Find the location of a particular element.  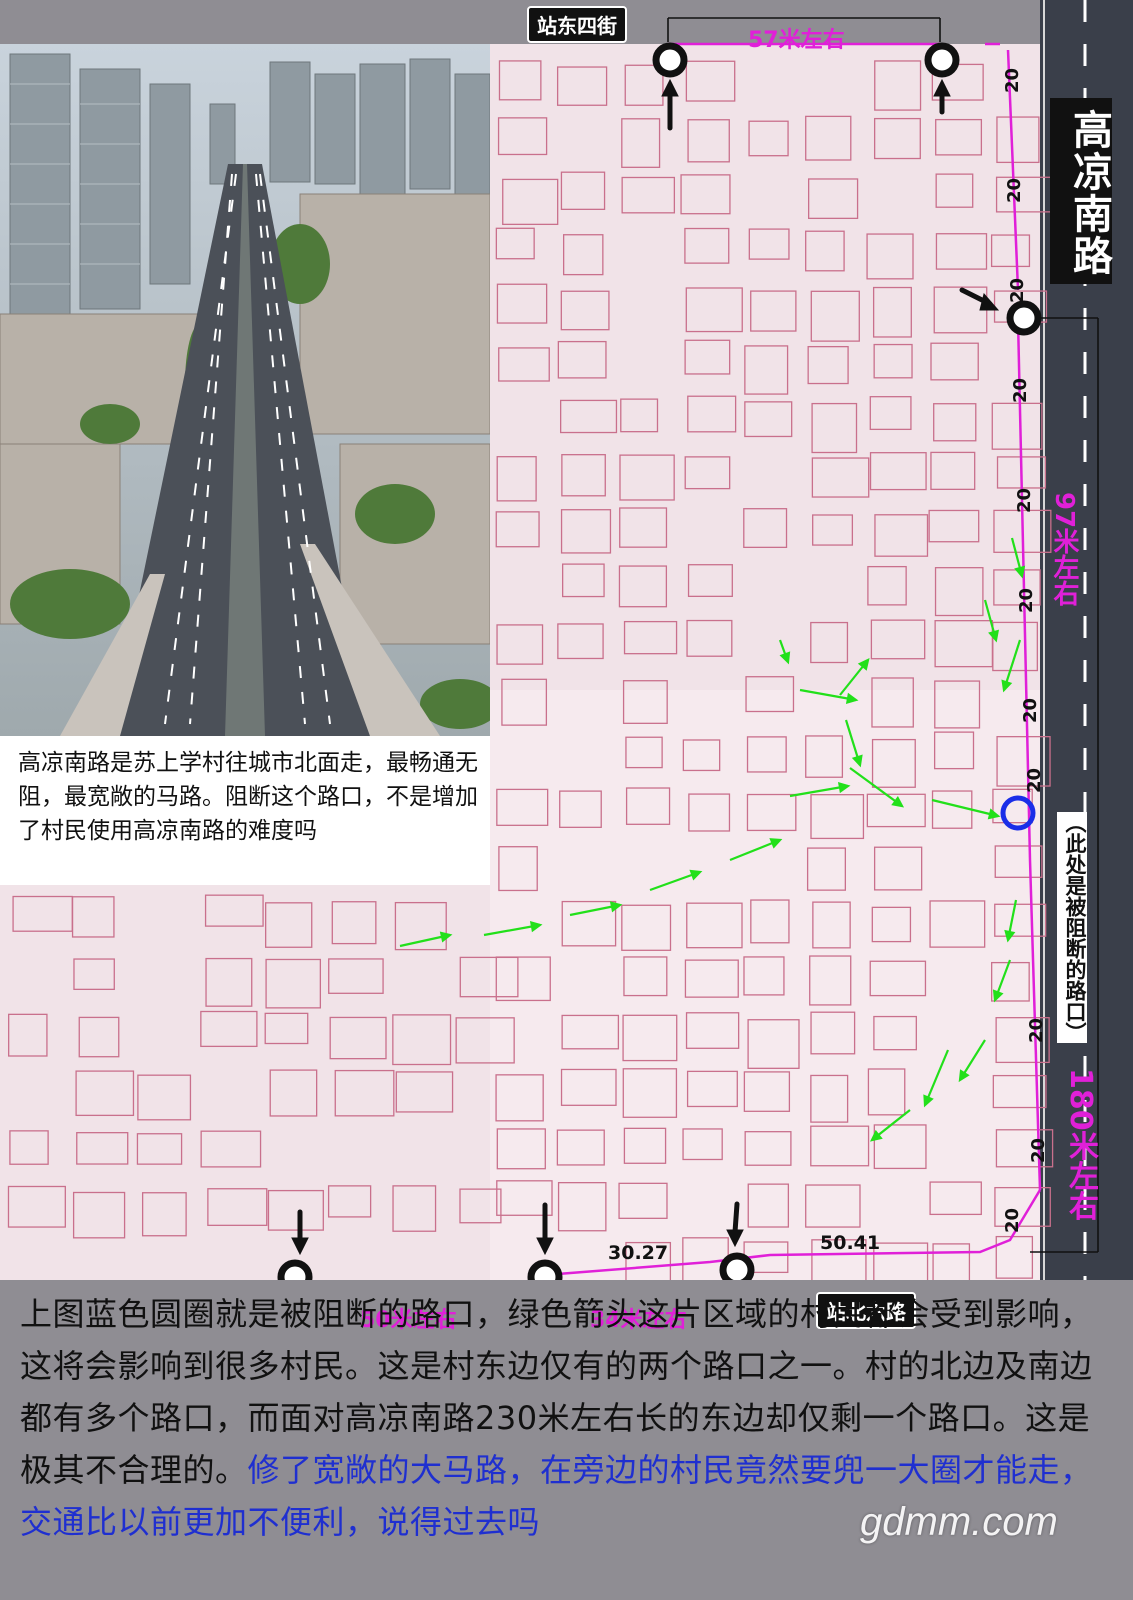

road-name-label: 高凉南路 is located at coordinates (1081, 191).